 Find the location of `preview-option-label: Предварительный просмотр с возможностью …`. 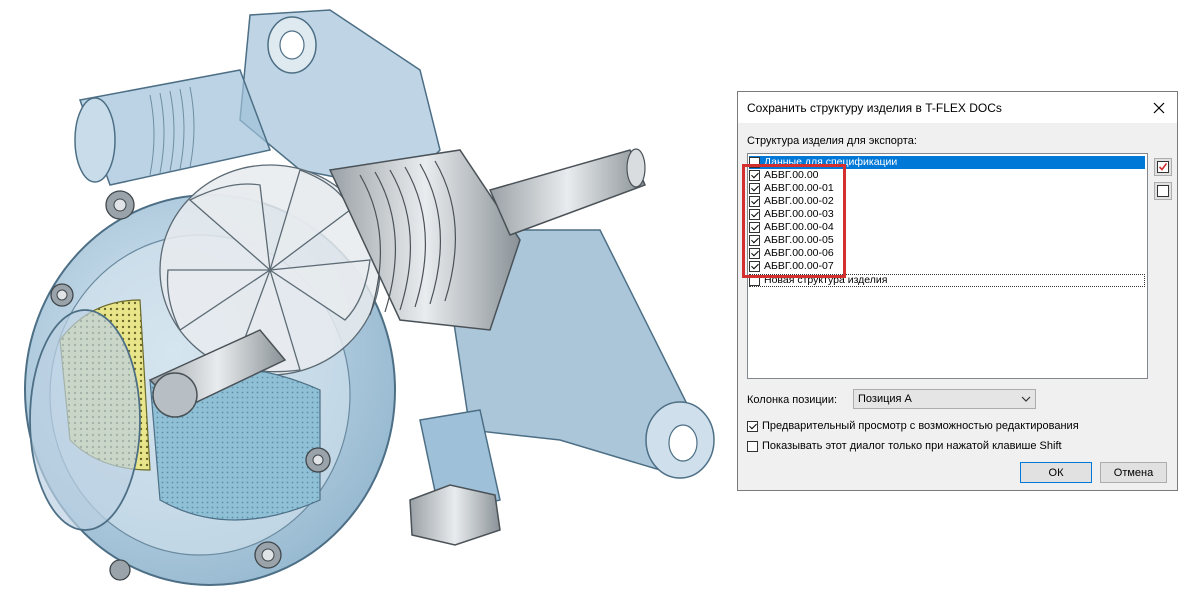

preview-option-label: Предварительный просмотр с возможностью … is located at coordinates (920, 426).